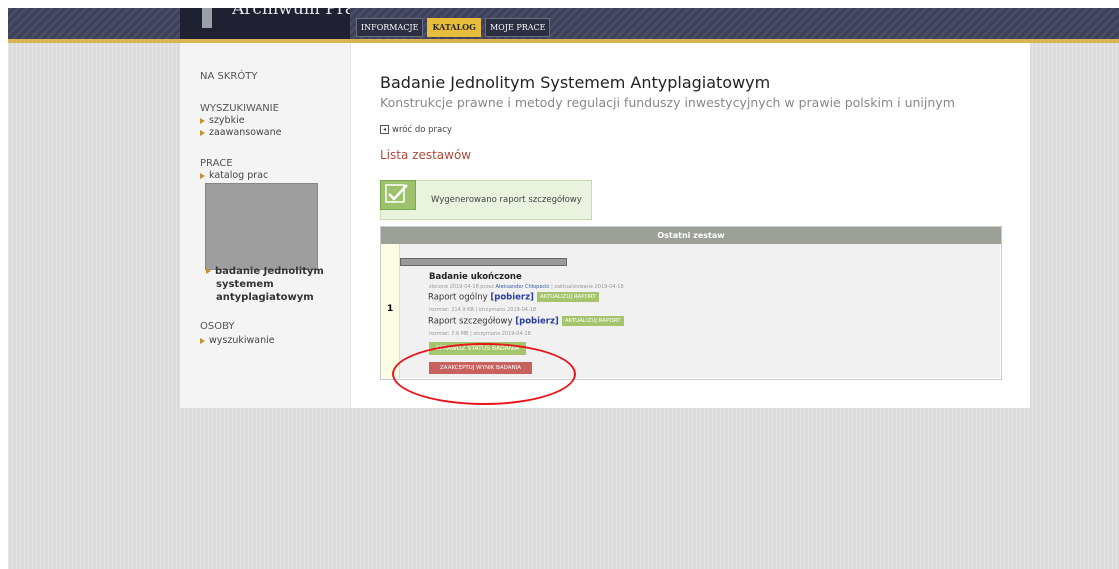  What do you see at coordinates (480, 334) in the screenshot?
I see `report-detailed-meta: rozmiar: 7.6 MB | otrzymano 2019-04-18` at bounding box center [480, 334].